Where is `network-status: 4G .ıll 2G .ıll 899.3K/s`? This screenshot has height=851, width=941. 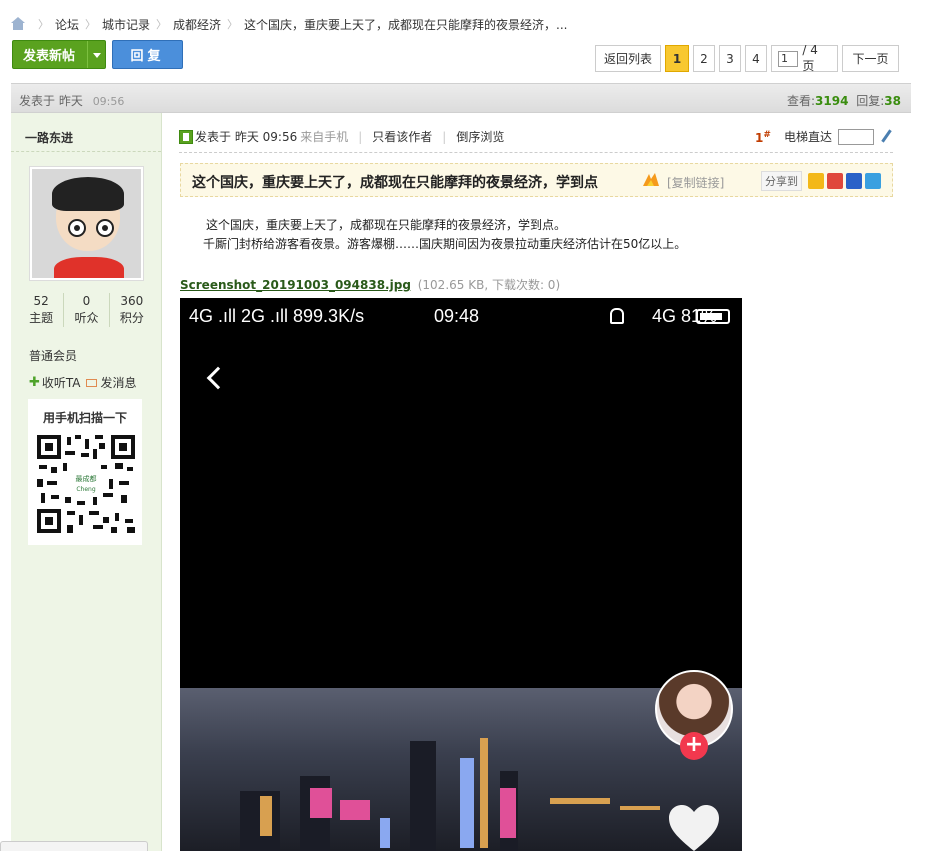
network-status: 4G .ıll 2G .ıll 899.3K/s is located at coordinates (277, 316).